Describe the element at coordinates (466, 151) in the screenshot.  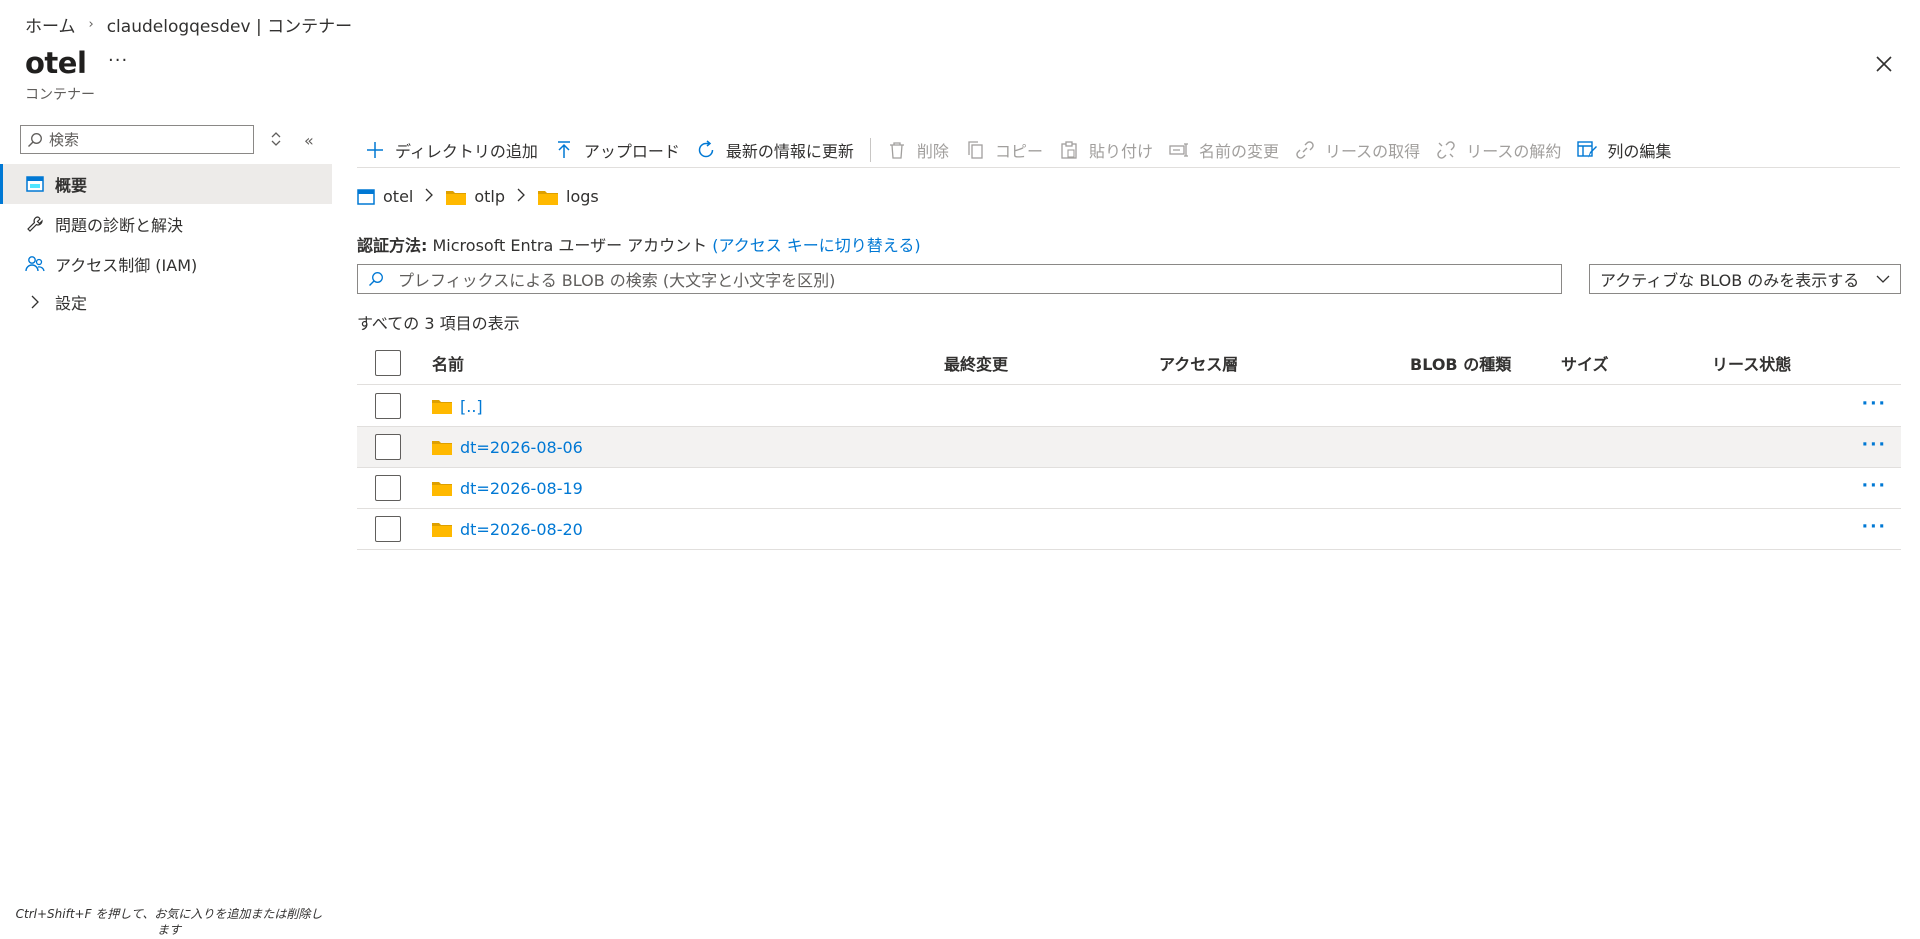
I see `add-directory-label: ディレクトリの追加` at that location.